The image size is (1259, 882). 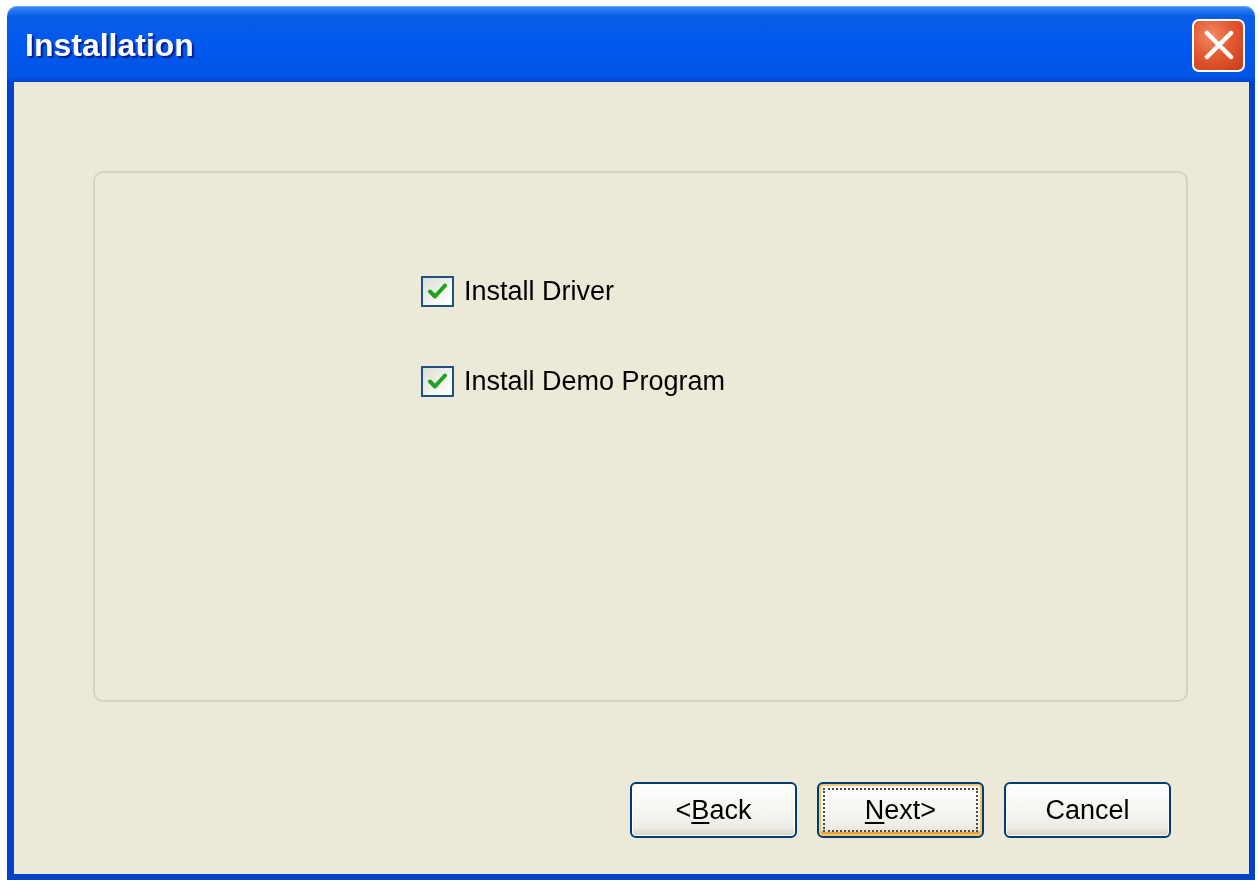 I want to click on close-button, so click(x=1218, y=45).